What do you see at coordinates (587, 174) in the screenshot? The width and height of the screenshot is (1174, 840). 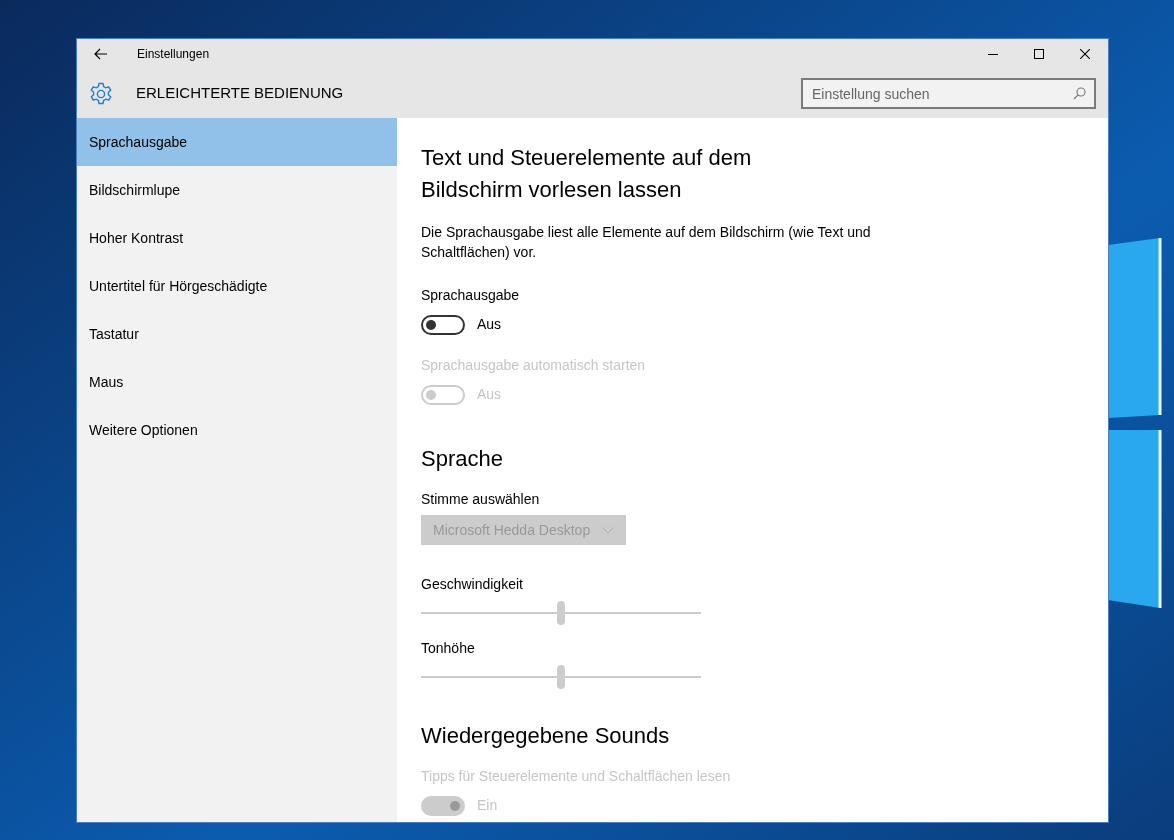 I see `section-heading: Text und Steuerelemente auf dem Bildschirm vorlesen lassen` at bounding box center [587, 174].